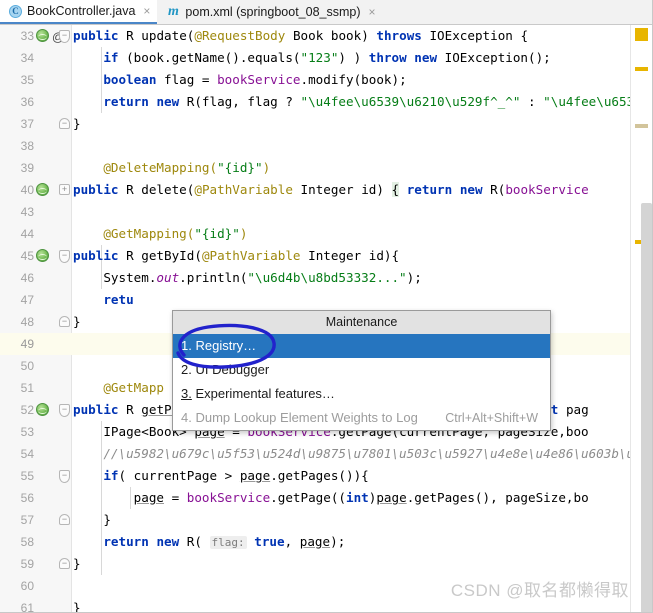 This screenshot has width=653, height=613. What do you see at coordinates (27, 256) in the screenshot?
I see `line-number: 45` at bounding box center [27, 256].